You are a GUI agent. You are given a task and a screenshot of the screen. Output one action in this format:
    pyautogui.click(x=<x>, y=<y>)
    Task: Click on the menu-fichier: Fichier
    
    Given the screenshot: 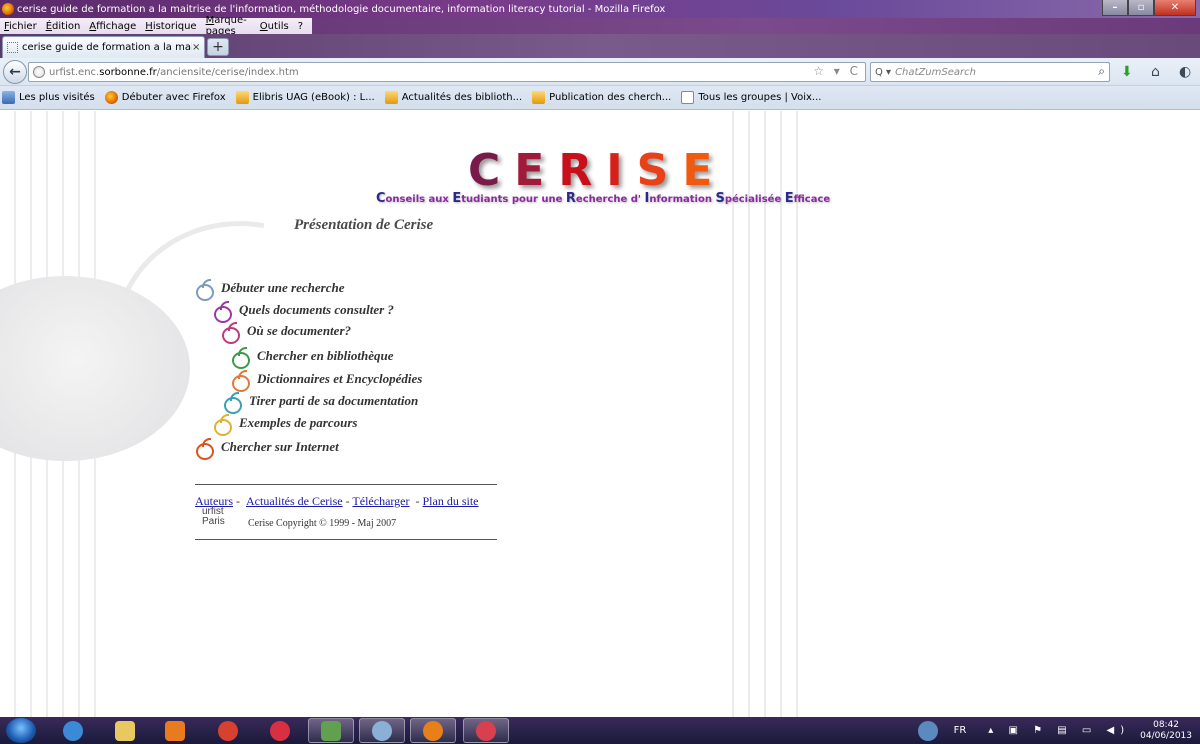 What is the action you would take?
    pyautogui.click(x=20, y=26)
    